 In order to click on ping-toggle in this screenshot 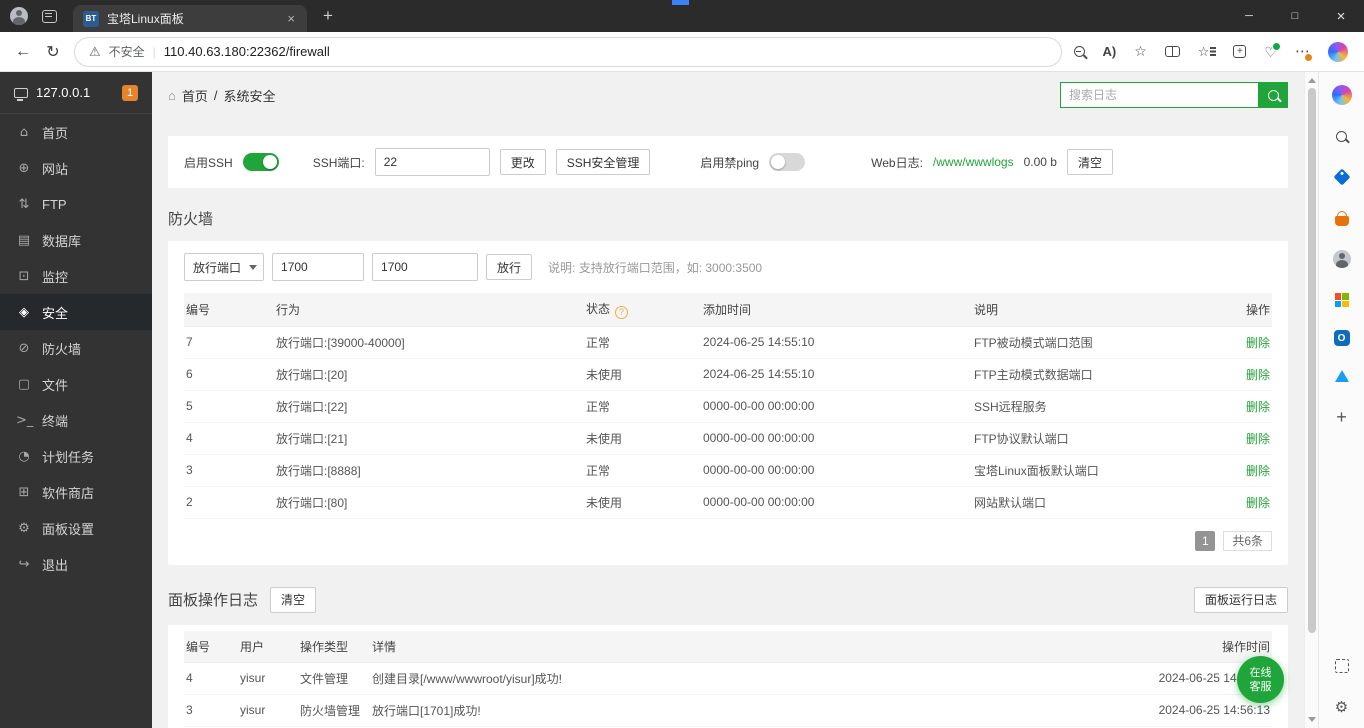, I will do `click(787, 162)`.